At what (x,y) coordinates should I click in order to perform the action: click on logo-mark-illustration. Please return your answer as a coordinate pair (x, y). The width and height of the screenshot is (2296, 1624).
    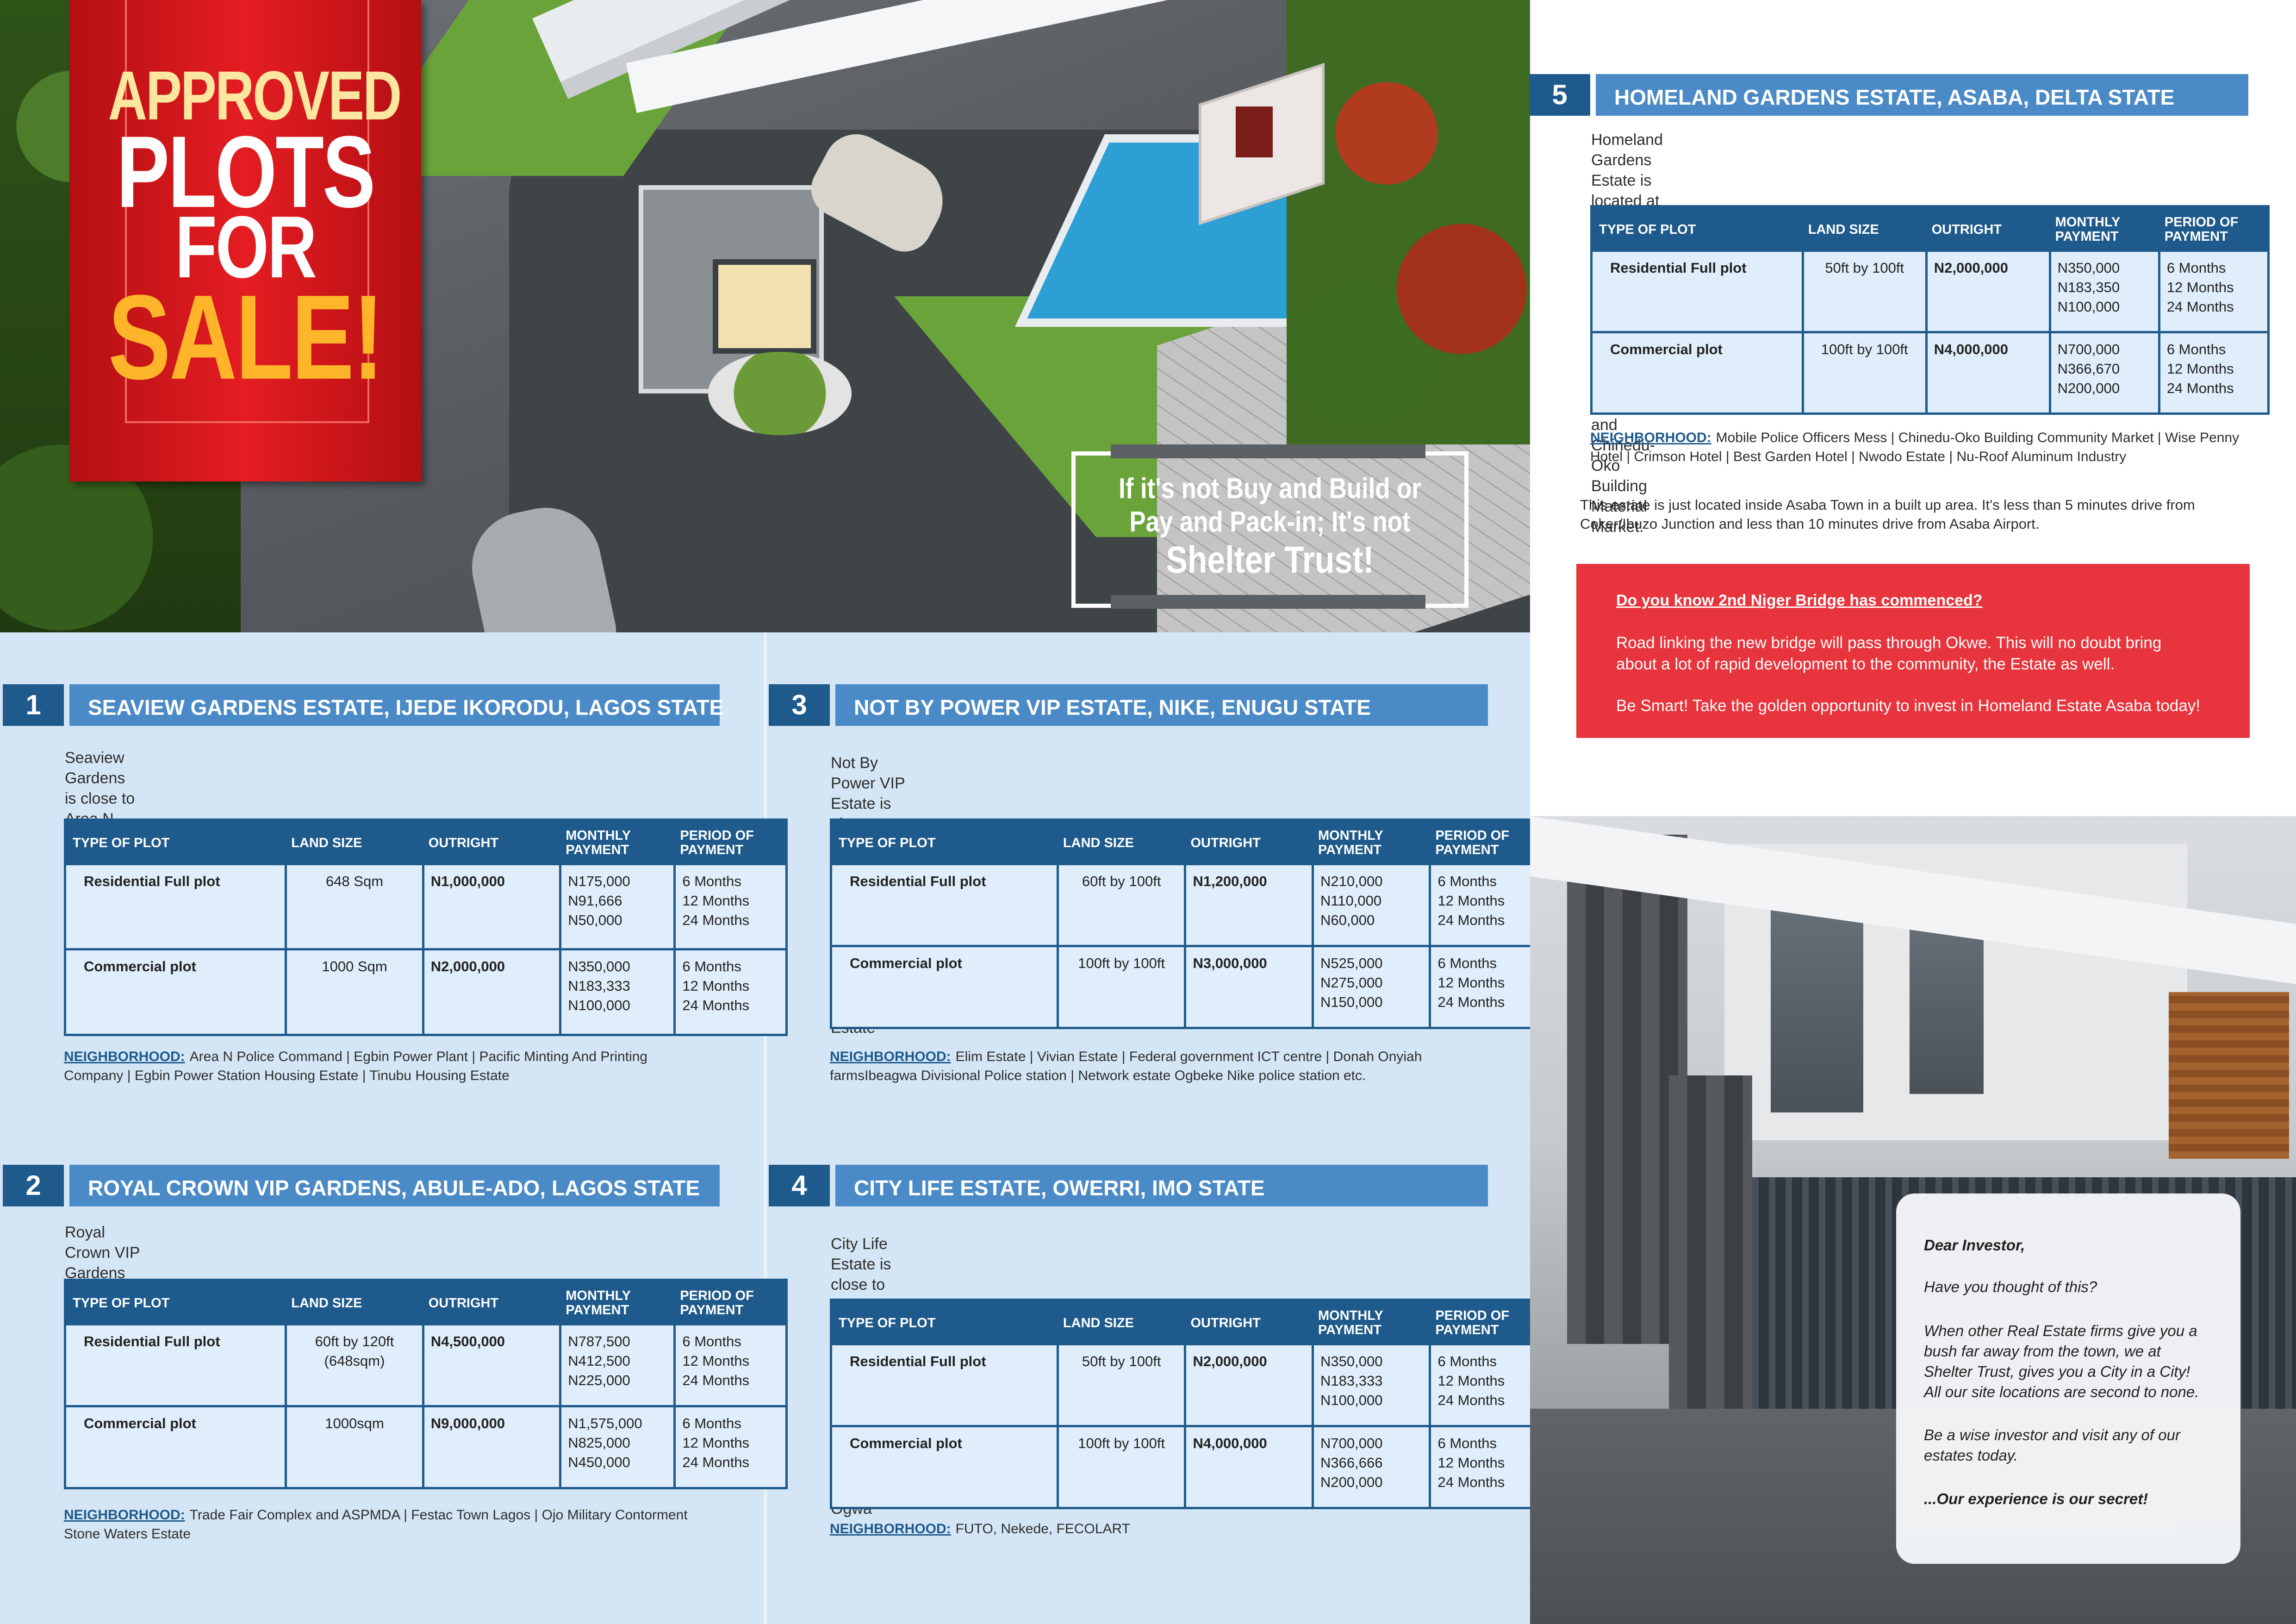
    Looking at the image, I should click on (1254, 131).